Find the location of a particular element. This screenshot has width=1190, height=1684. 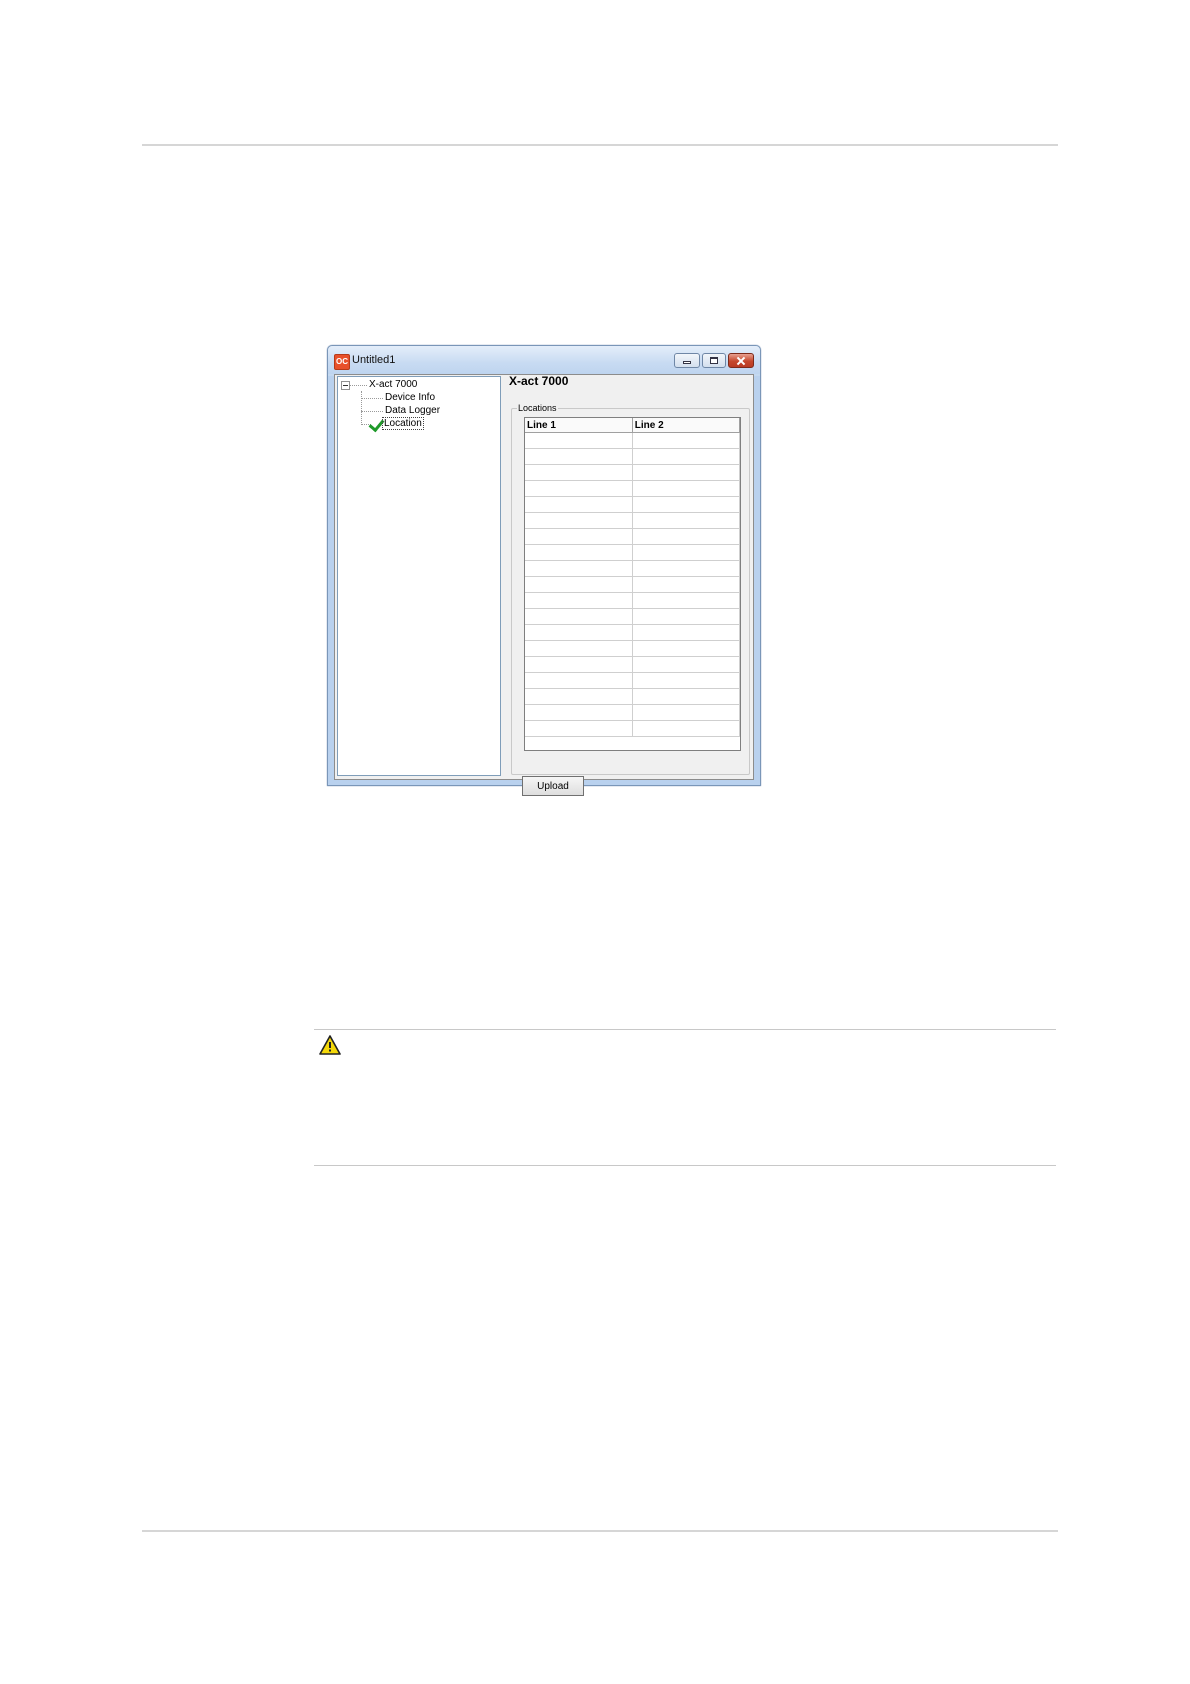

tree-item-device-info: Device Info is located at coordinates (410, 397).